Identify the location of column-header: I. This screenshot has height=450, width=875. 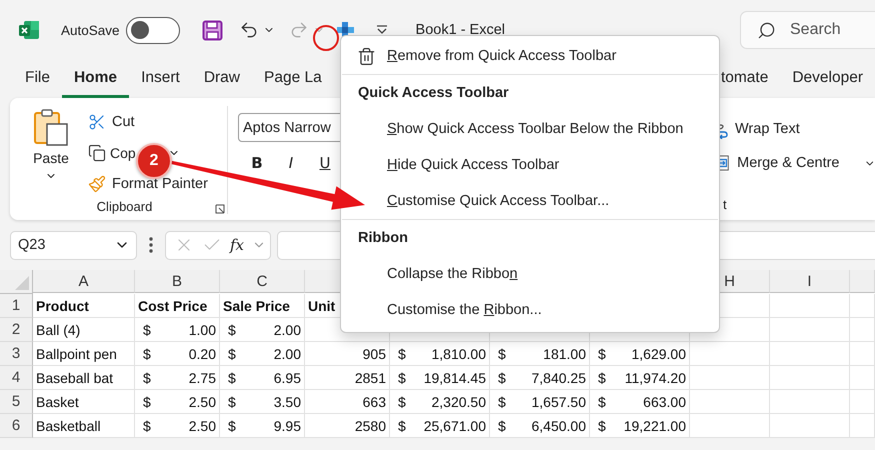
(810, 281).